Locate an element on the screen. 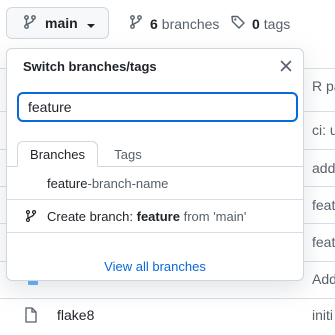 This screenshot has width=335, height=335. create-branch-label: Create branch: feature from 'main' is located at coordinates (146, 216).